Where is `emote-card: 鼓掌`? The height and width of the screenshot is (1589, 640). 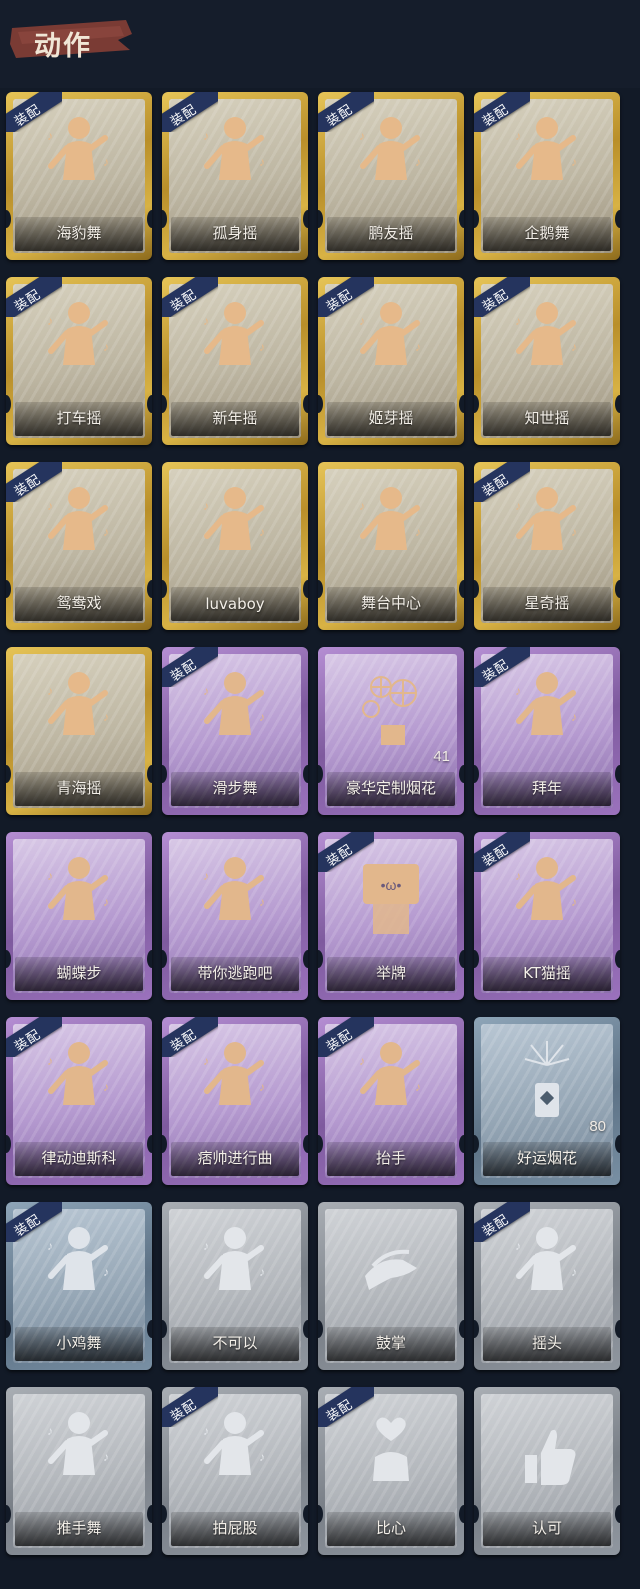
emote-card: 鼓掌 is located at coordinates (391, 1286).